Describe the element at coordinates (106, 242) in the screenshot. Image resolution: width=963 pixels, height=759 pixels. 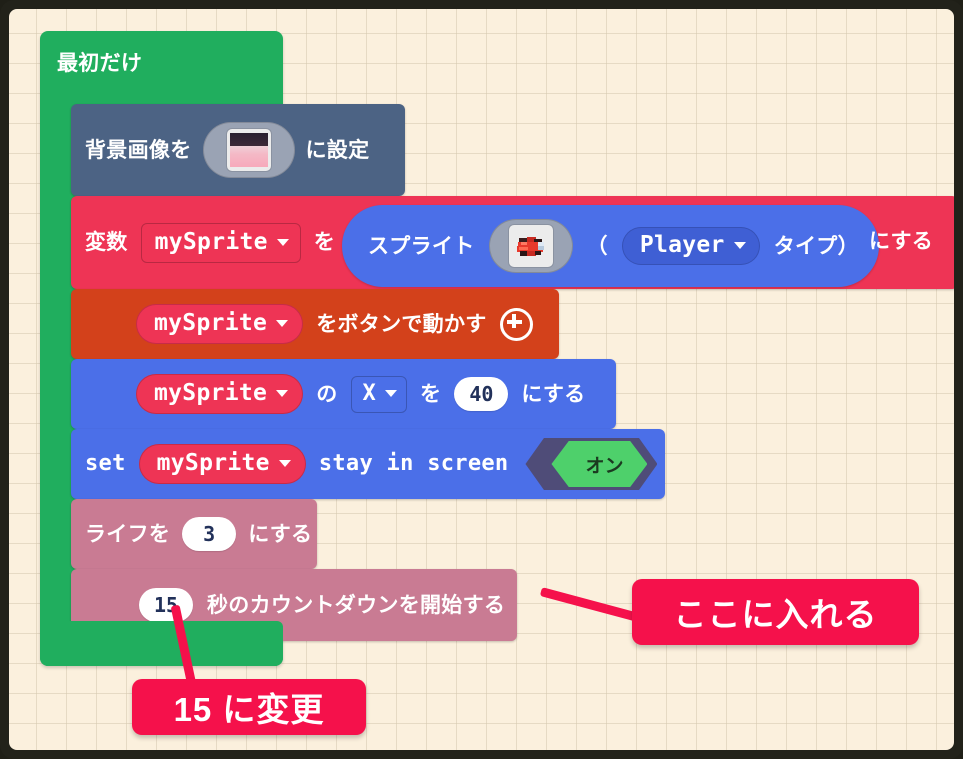
I see `block-label-variable-keyword: 変数` at that location.